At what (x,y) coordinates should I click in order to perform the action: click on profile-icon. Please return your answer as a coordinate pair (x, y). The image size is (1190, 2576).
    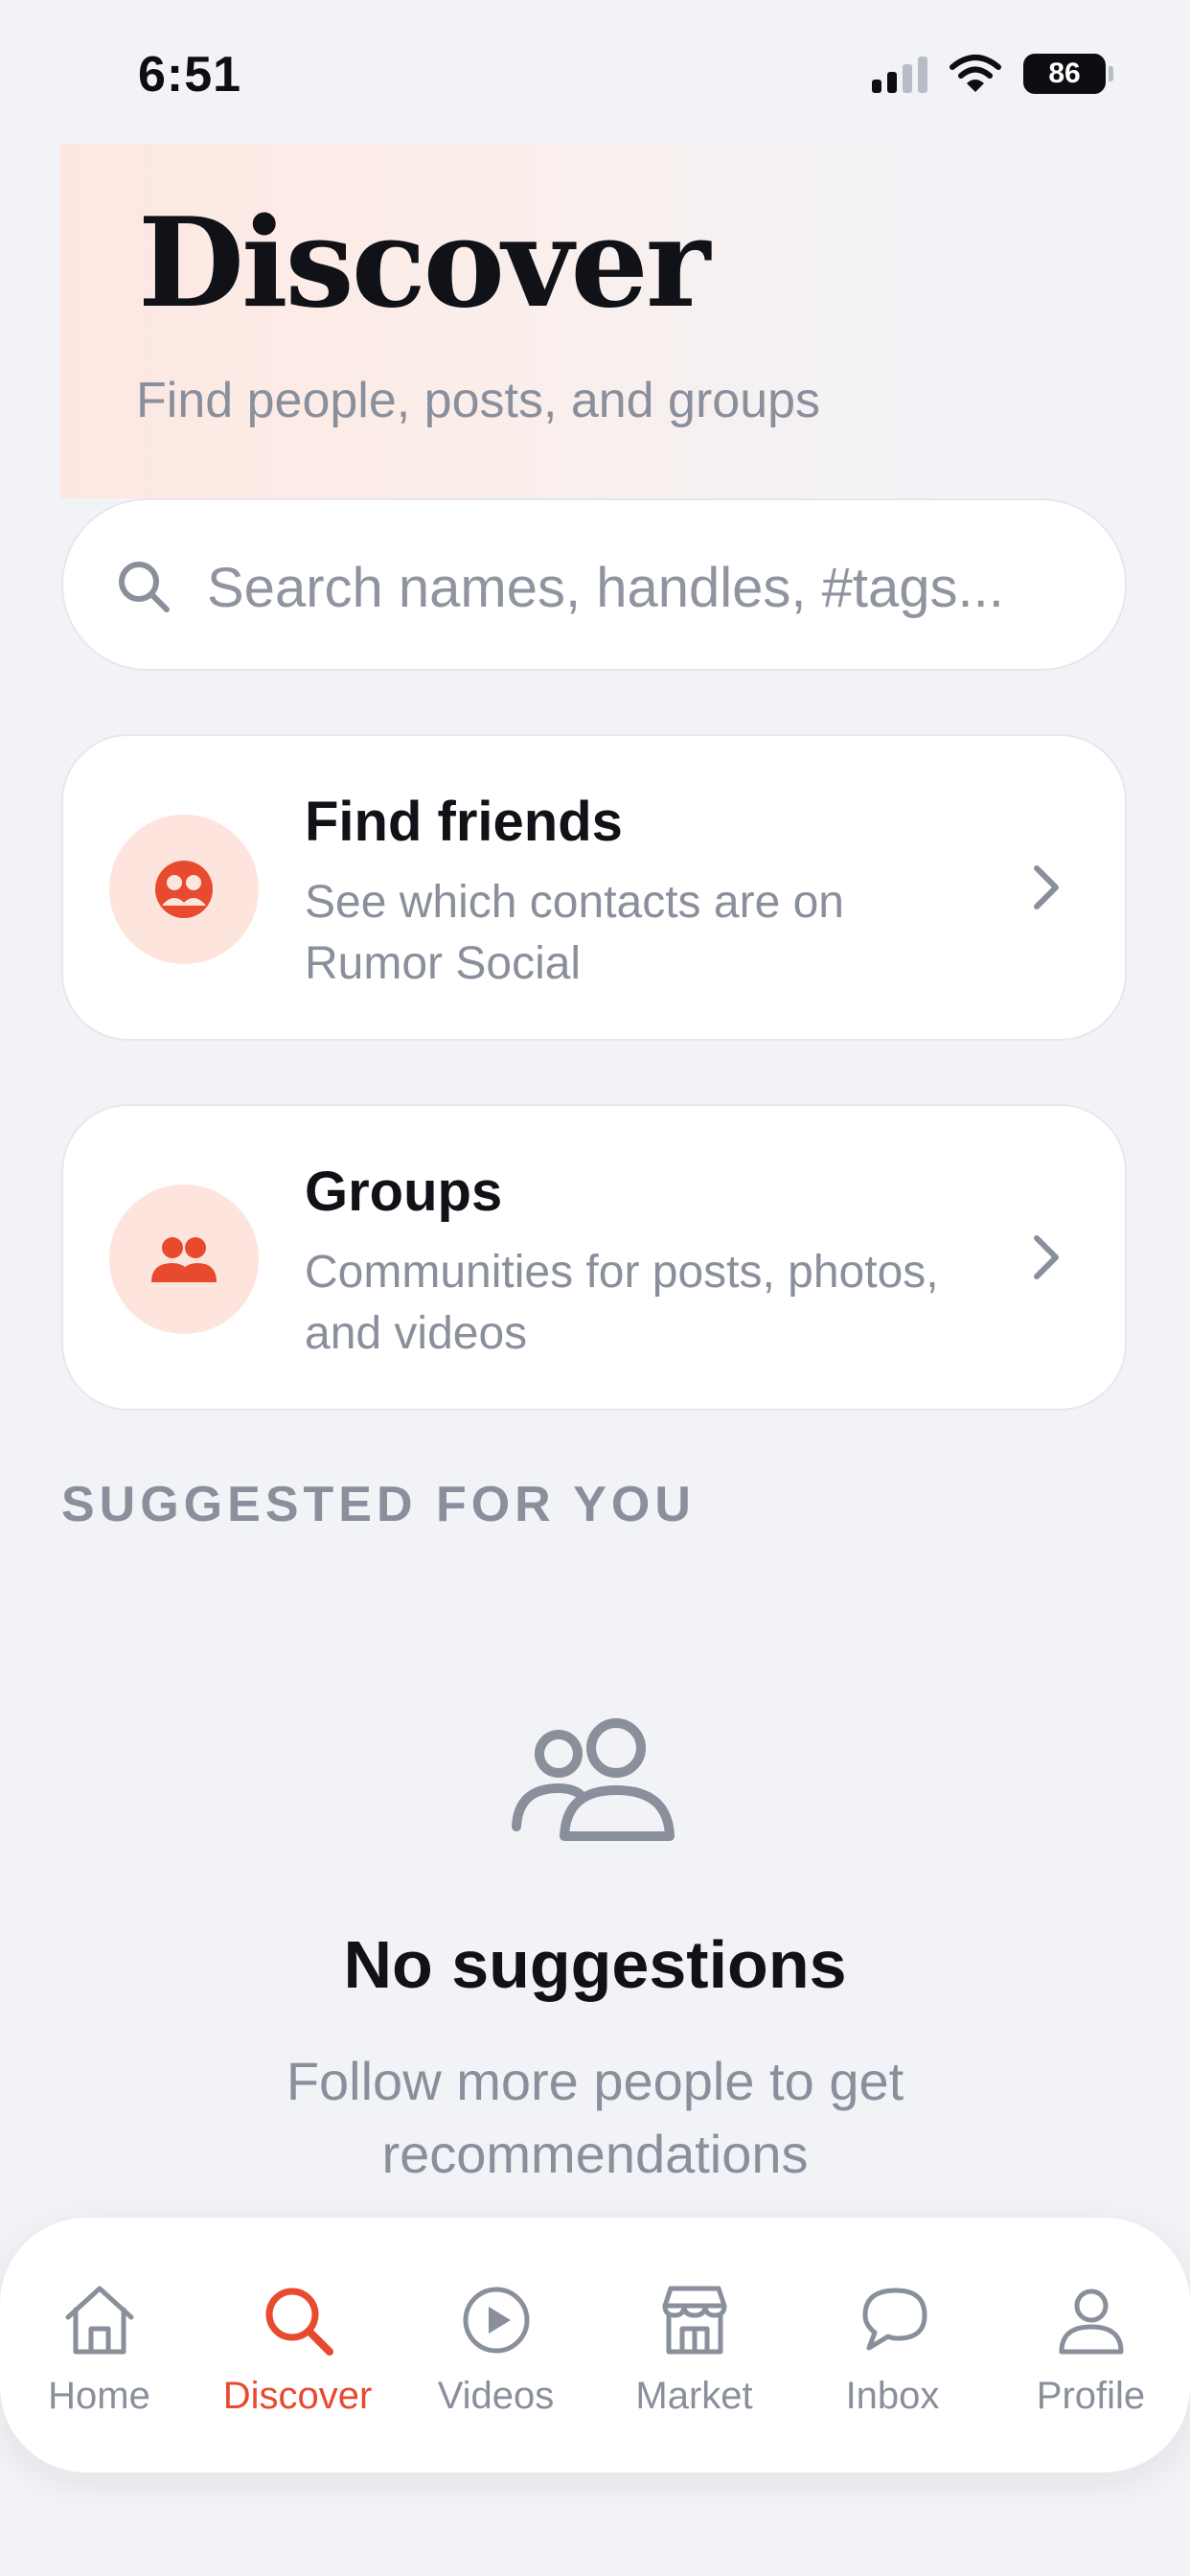
    Looking at the image, I should click on (1092, 2321).